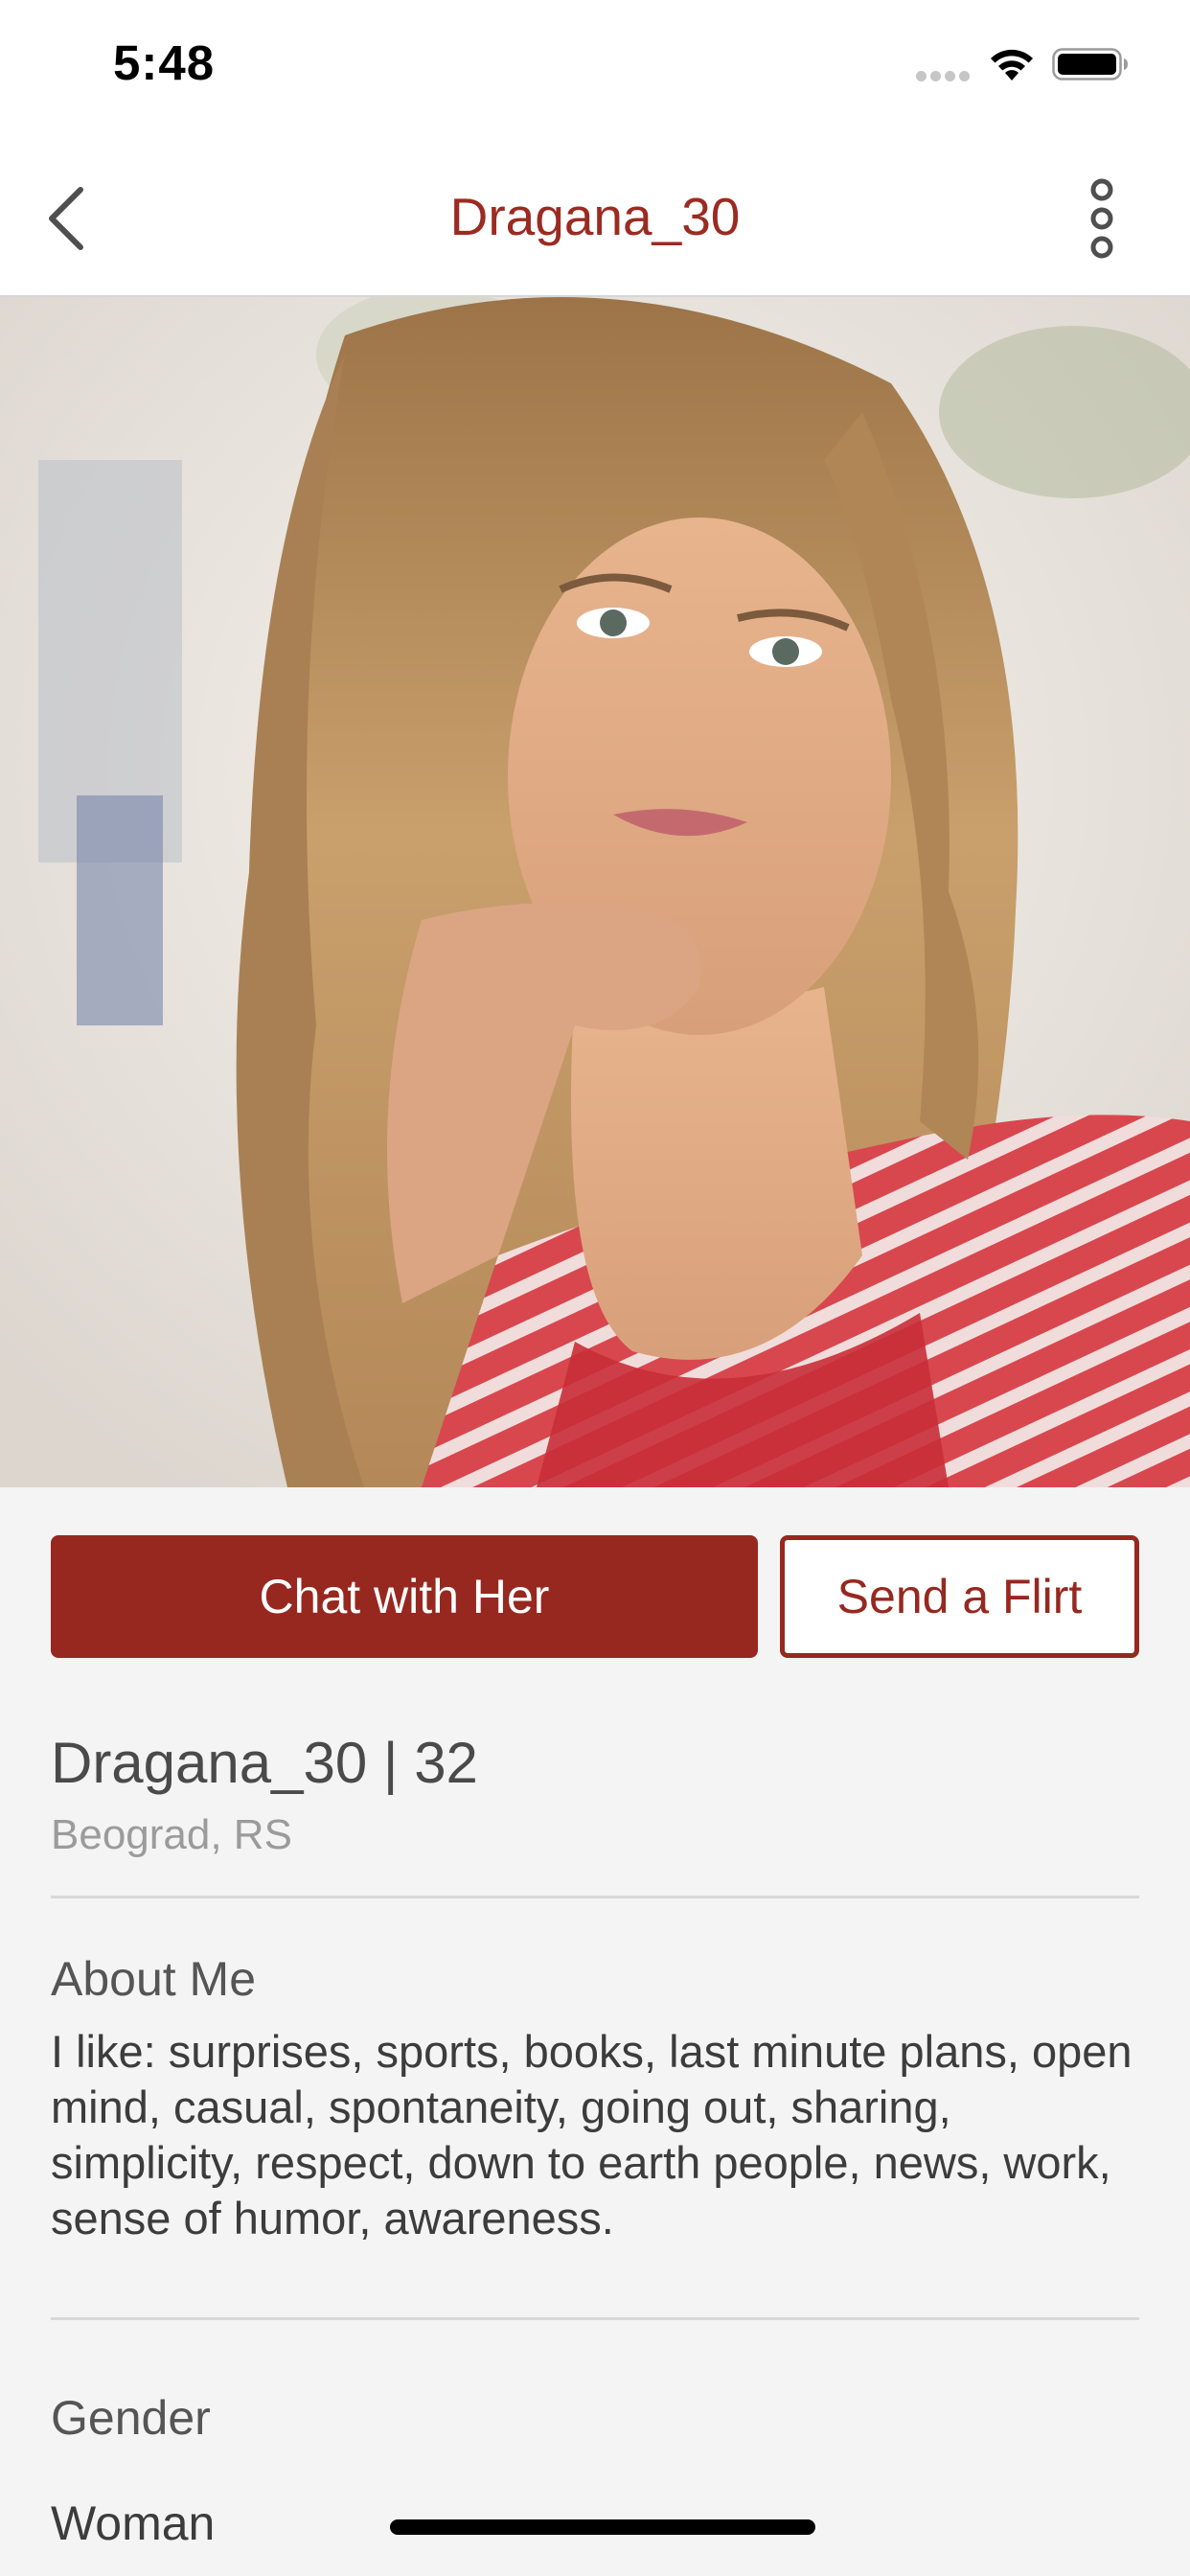 This screenshot has width=1190, height=2576. Describe the element at coordinates (1012, 64) in the screenshot. I see `wifi-icon` at that location.